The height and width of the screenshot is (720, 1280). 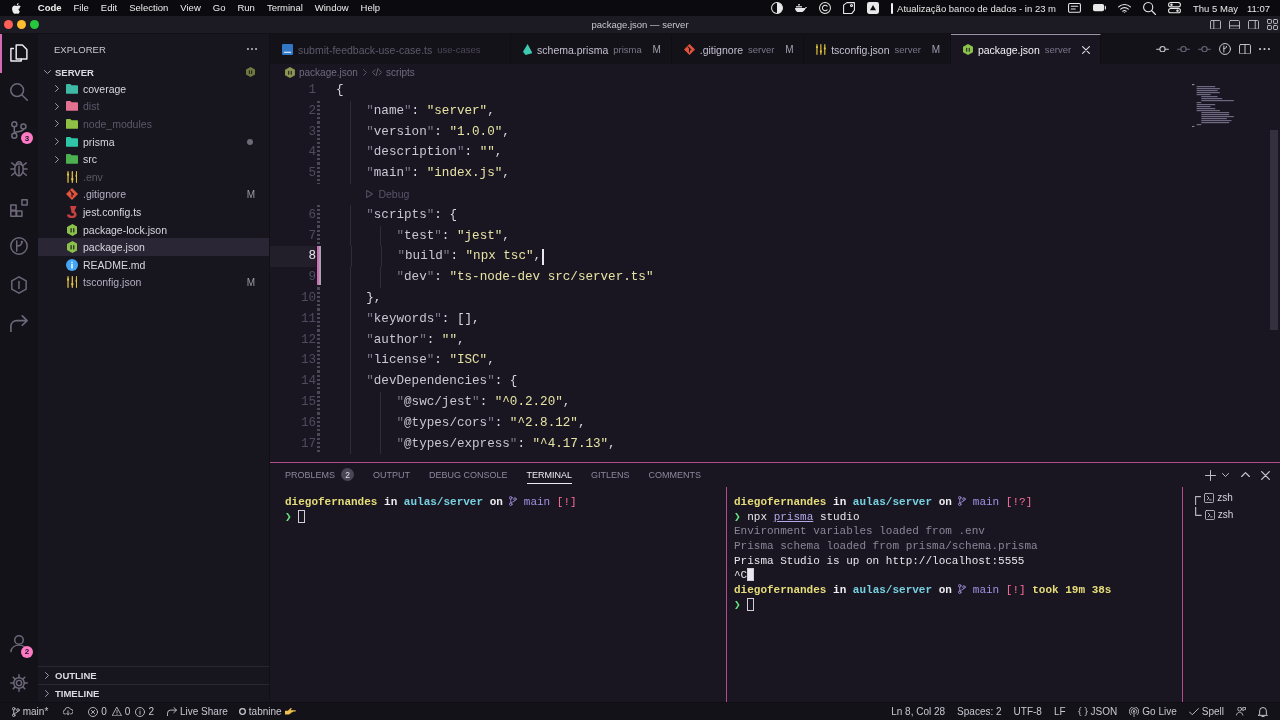 I want to click on secondary-sidebar-layout-icon, so click(x=1253, y=24).